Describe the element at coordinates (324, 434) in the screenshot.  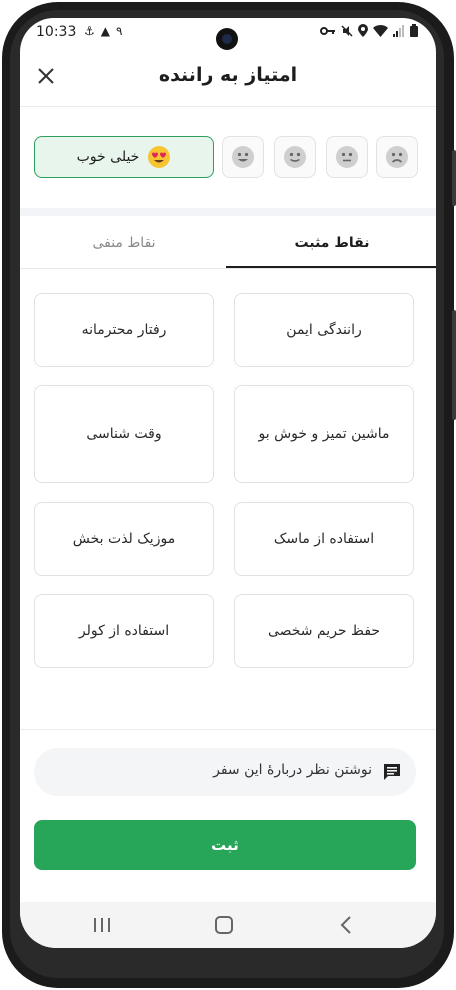
I see `chip-clean-car: ماشین تمیز و خوش بو` at that location.